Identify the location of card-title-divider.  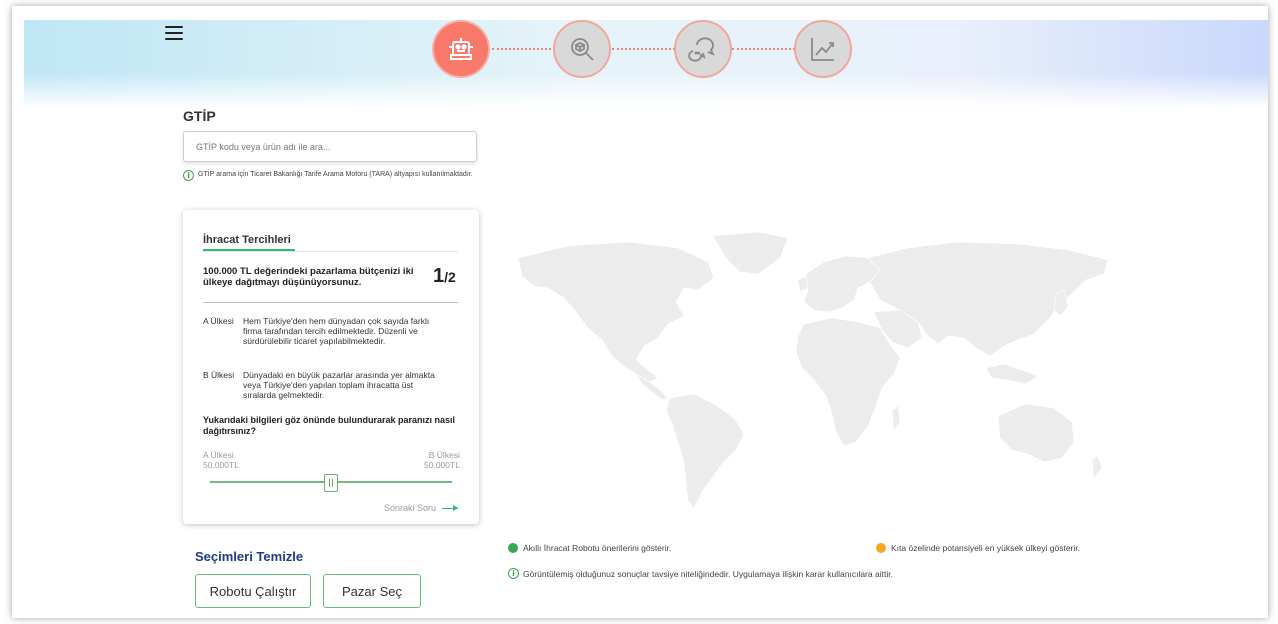
(330, 251).